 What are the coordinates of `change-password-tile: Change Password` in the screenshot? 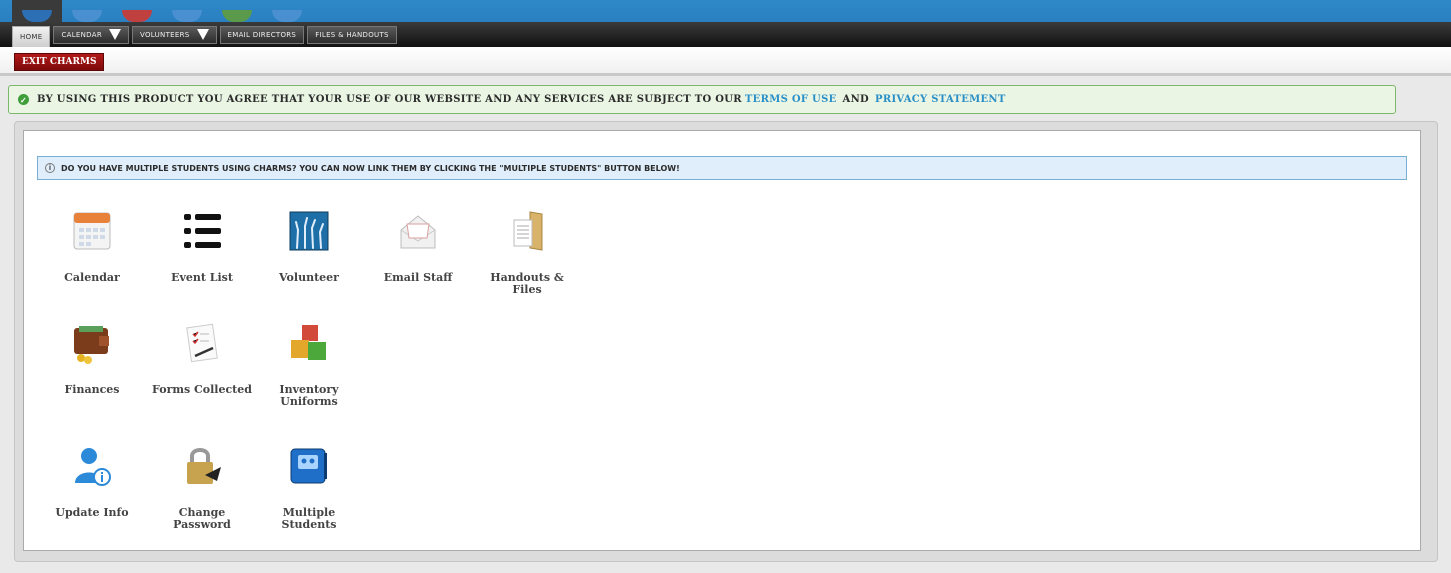 It's located at (202, 490).